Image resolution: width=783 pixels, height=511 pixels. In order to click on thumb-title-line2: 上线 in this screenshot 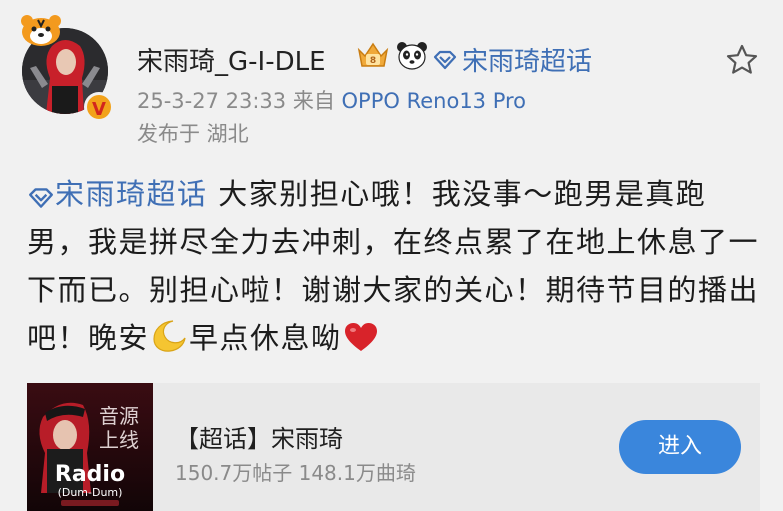, I will do `click(119, 440)`.